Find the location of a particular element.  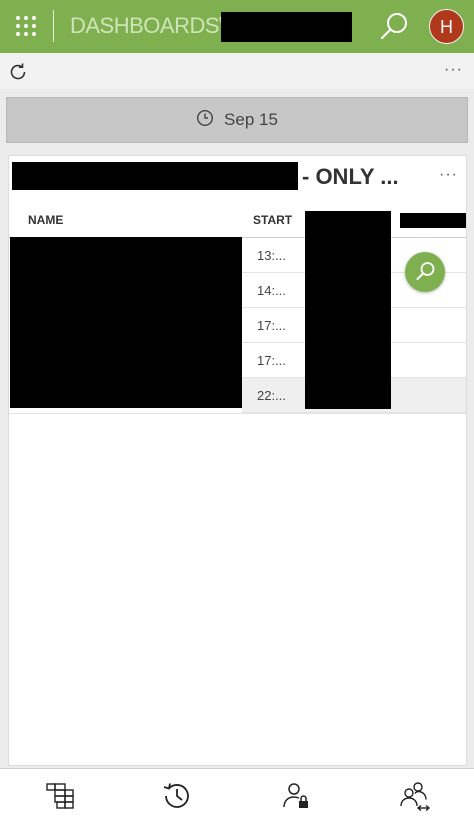

clock-icon is located at coordinates (205, 120).